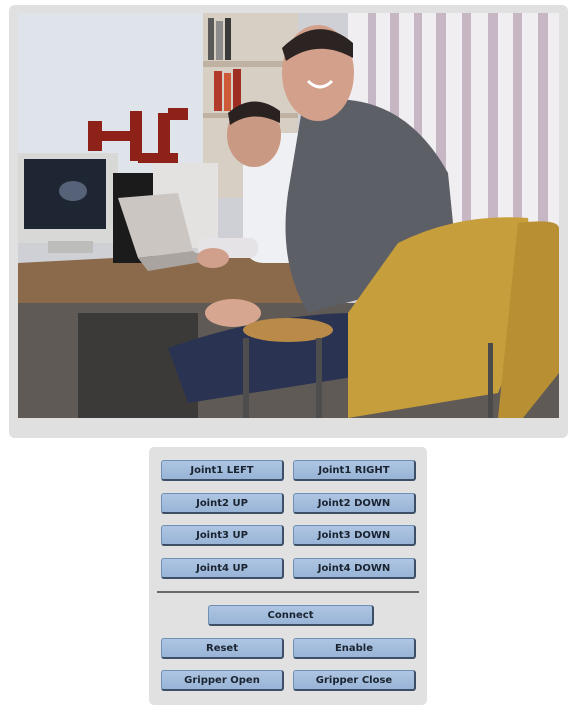 This screenshot has width=577, height=717. I want to click on enable-button: Enable, so click(354, 648).